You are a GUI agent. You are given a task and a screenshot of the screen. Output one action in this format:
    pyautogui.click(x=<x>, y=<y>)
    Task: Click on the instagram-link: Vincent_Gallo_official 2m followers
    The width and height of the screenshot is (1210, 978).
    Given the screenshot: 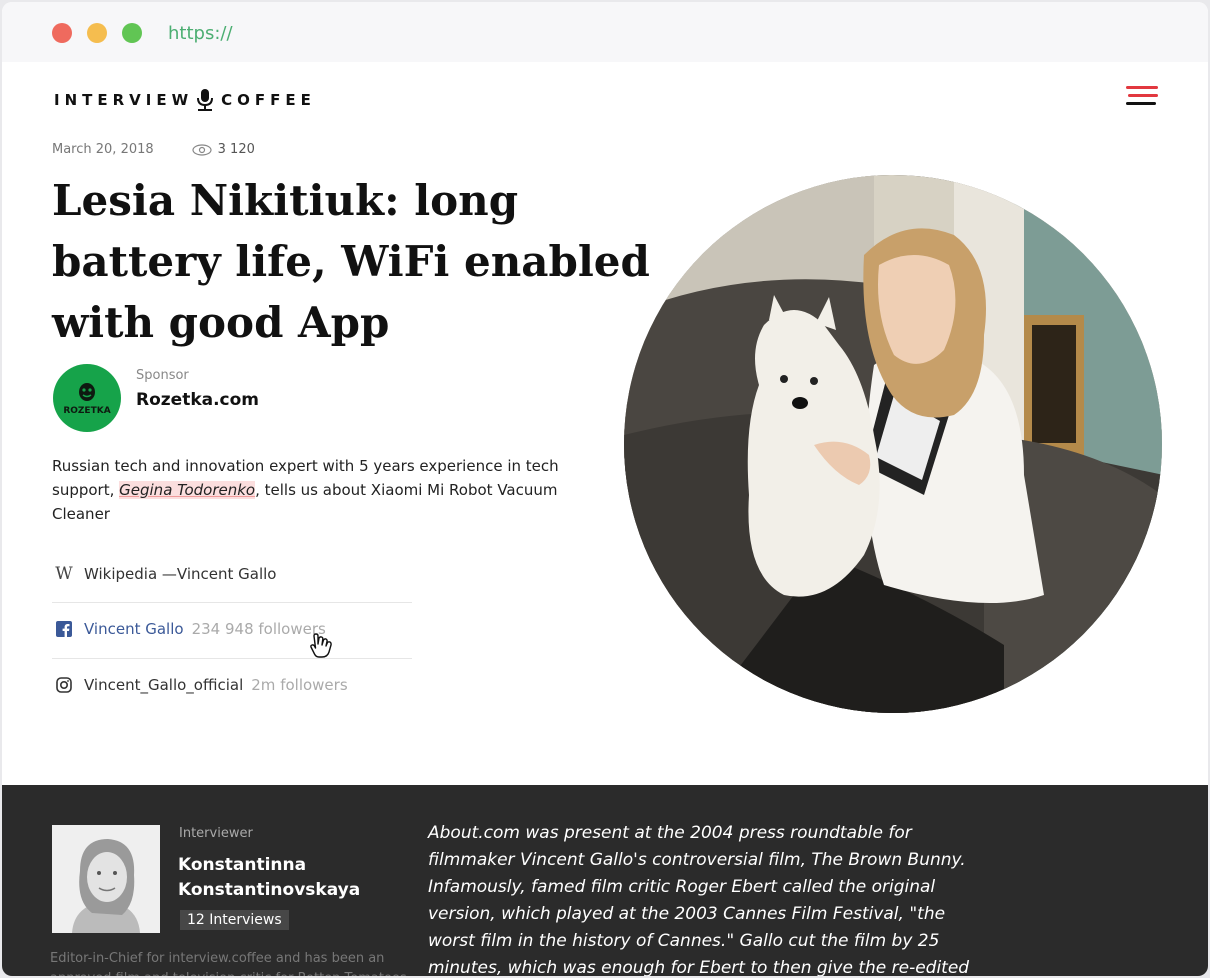 What is the action you would take?
    pyautogui.click(x=233, y=685)
    